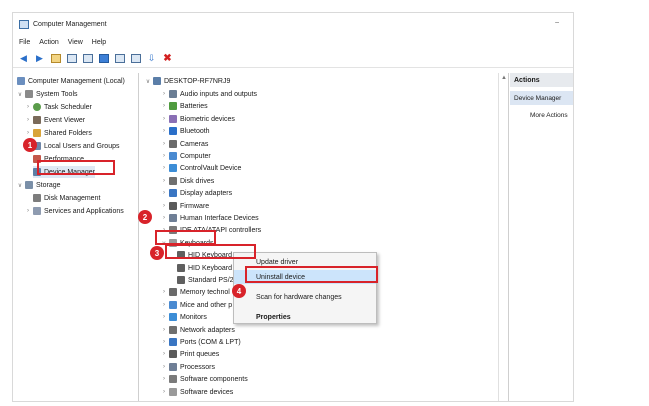  What do you see at coordinates (119, 59) in the screenshot?
I see `show-hide-icon` at bounding box center [119, 59].